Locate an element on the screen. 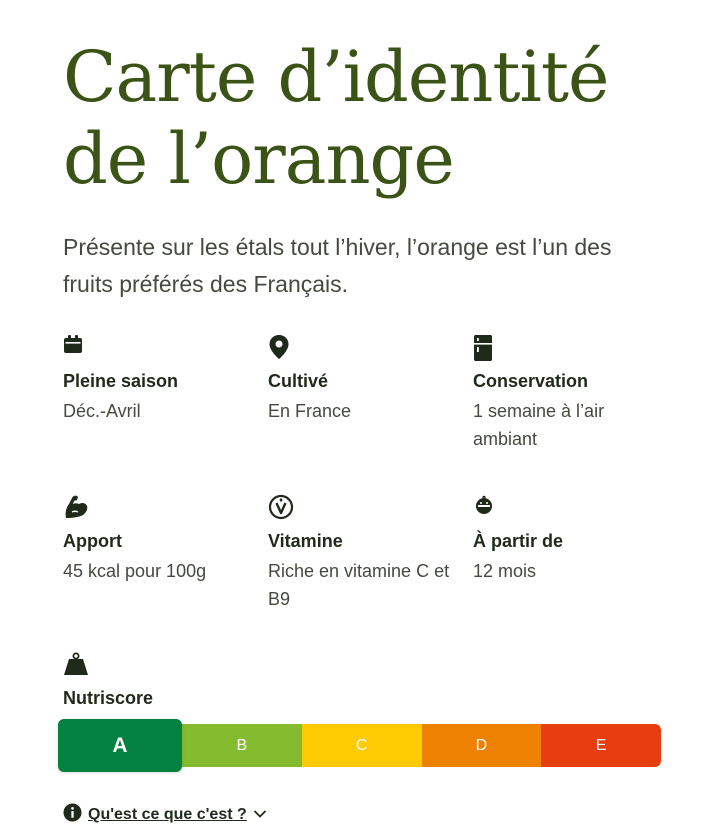 The width and height of the screenshot is (701, 831). nutriscore-grade-a: A is located at coordinates (120, 745).